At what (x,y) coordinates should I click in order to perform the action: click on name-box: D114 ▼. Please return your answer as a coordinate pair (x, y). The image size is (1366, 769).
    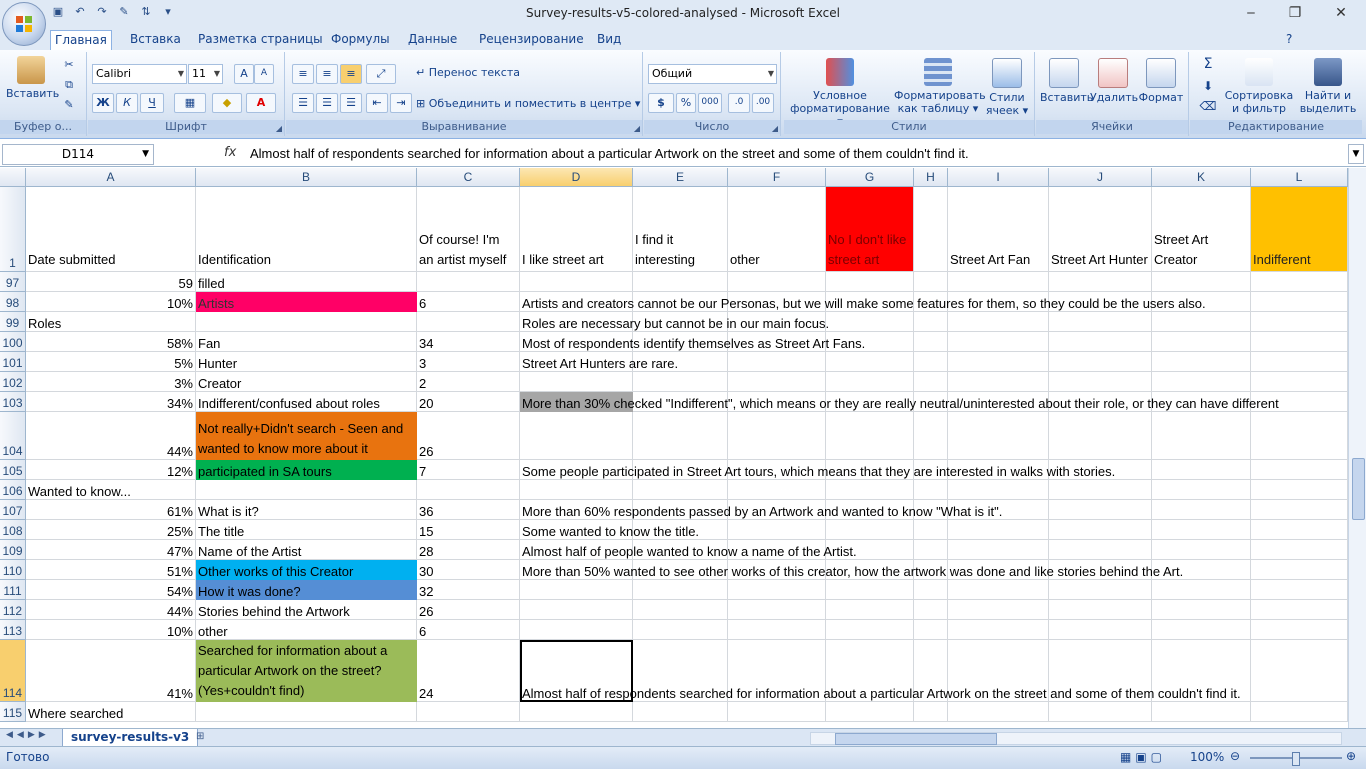
    Looking at the image, I should click on (78, 154).